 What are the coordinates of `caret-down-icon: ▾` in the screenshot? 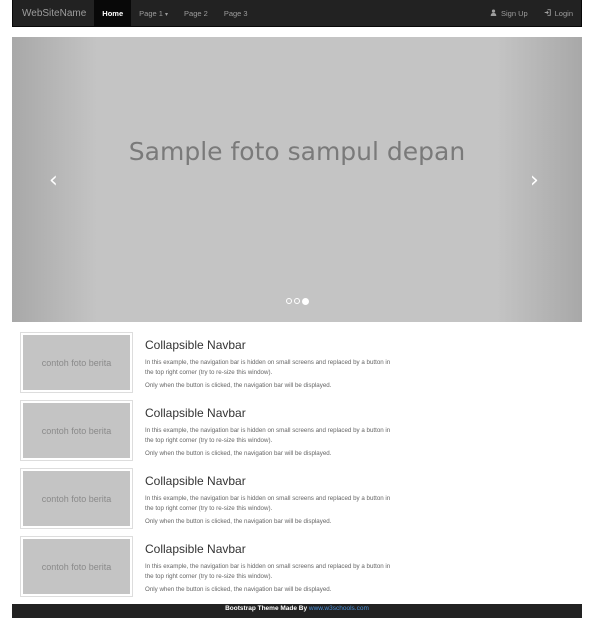 It's located at (167, 15).